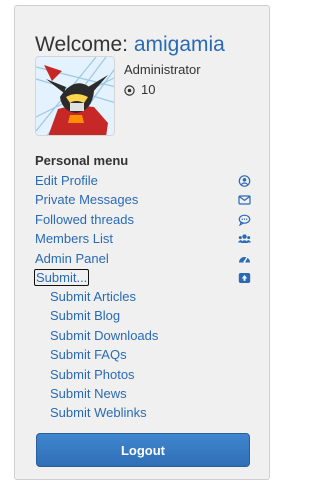 The image size is (320, 483). Describe the element at coordinates (139, 90) in the screenshot. I see `user-points: 10` at that location.